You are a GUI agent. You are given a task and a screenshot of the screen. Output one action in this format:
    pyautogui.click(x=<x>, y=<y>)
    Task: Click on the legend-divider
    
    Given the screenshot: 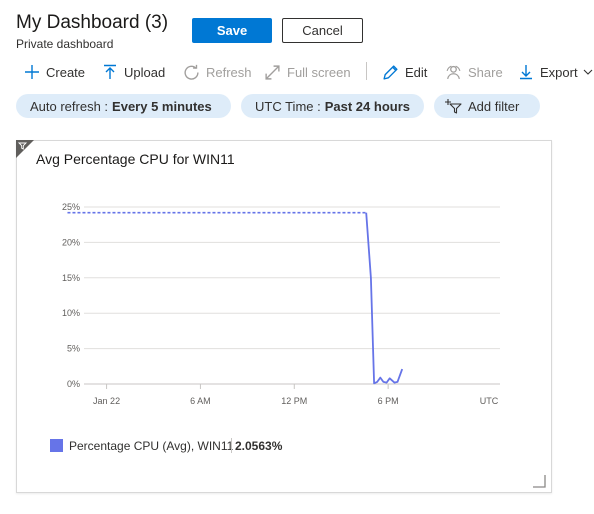 What is the action you would take?
    pyautogui.click(x=231, y=445)
    